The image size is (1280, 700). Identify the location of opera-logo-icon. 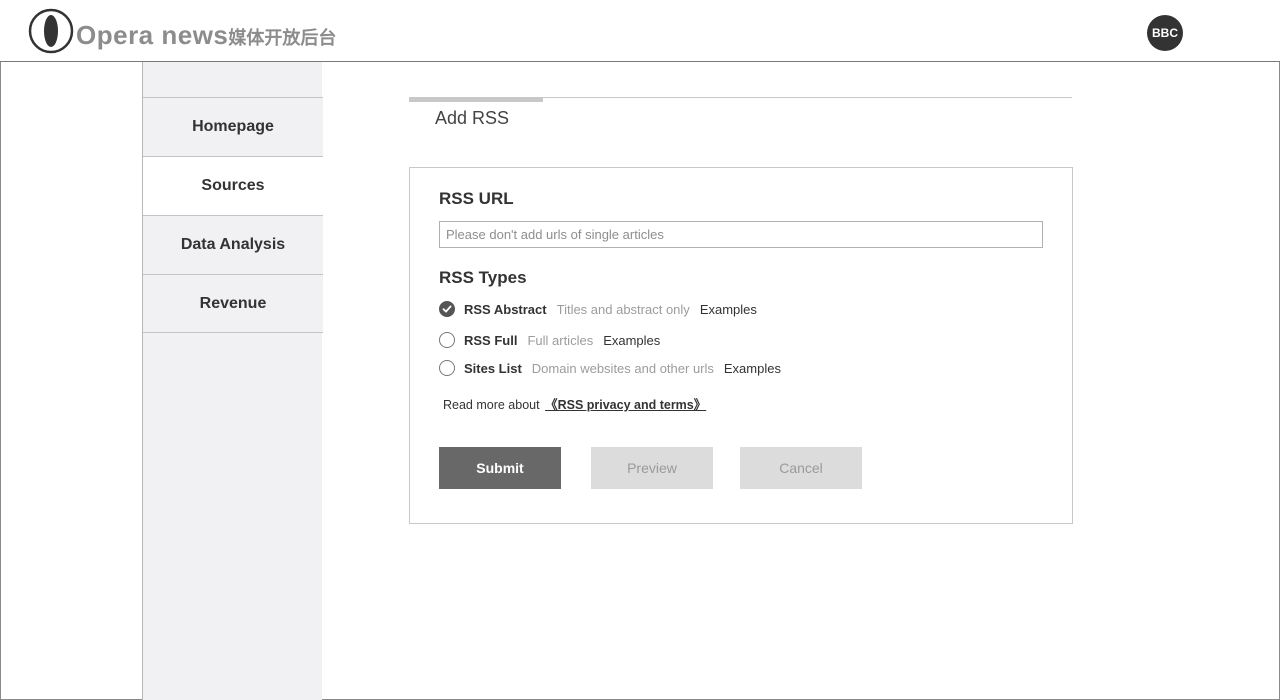
(51, 31).